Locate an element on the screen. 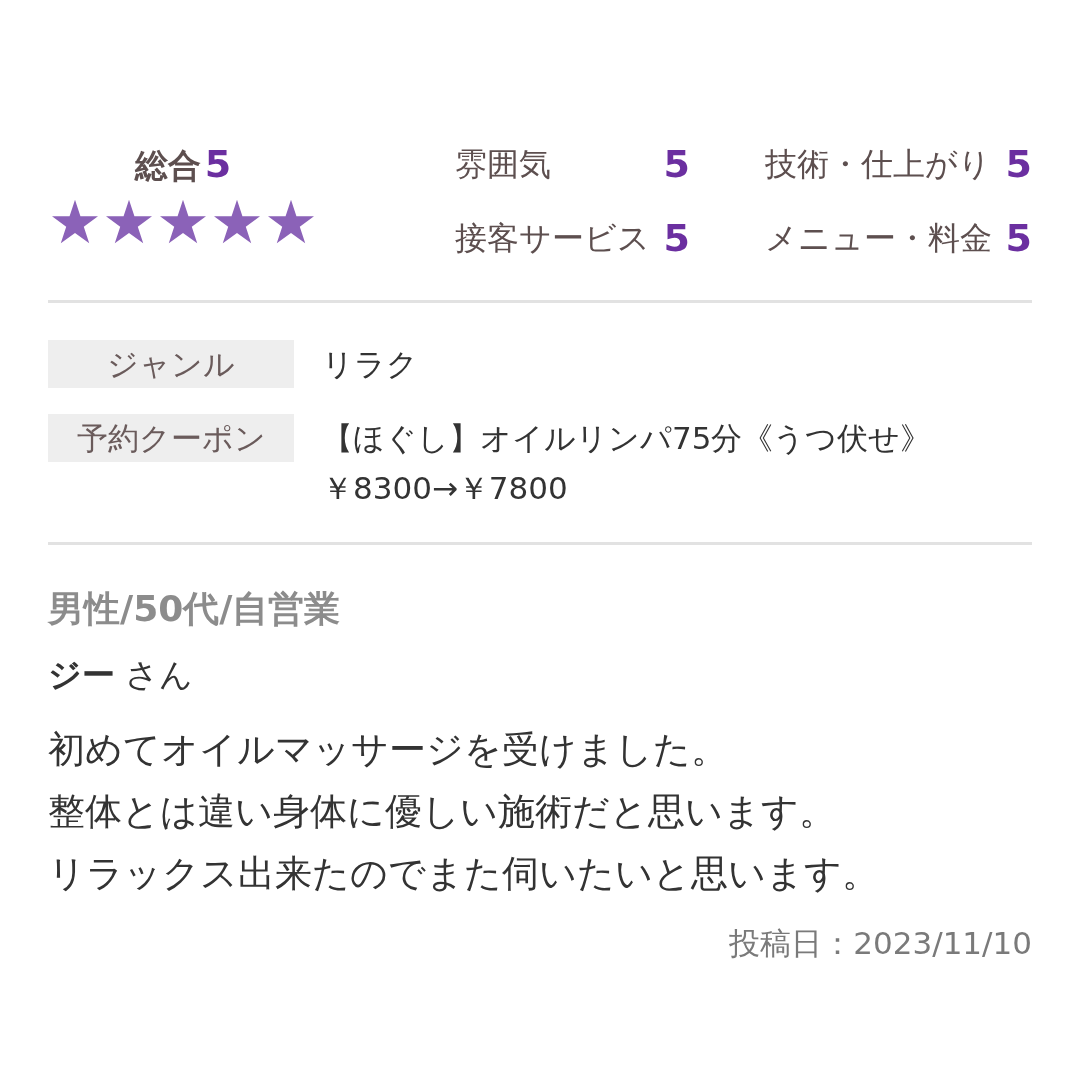 Image resolution: width=1080 pixels, height=1080 pixels. overall-label: 総合 is located at coordinates (167, 166).